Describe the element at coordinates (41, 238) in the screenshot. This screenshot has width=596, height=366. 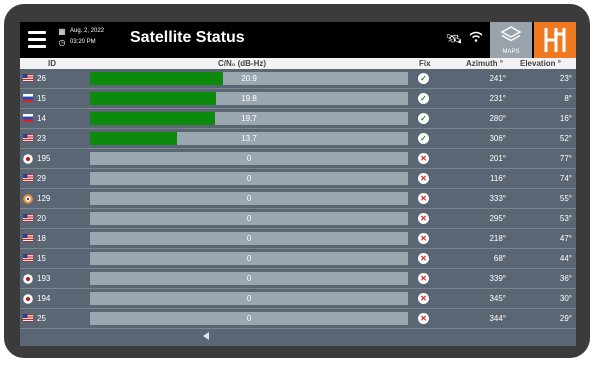
I see `satellite-id: 18` at that location.